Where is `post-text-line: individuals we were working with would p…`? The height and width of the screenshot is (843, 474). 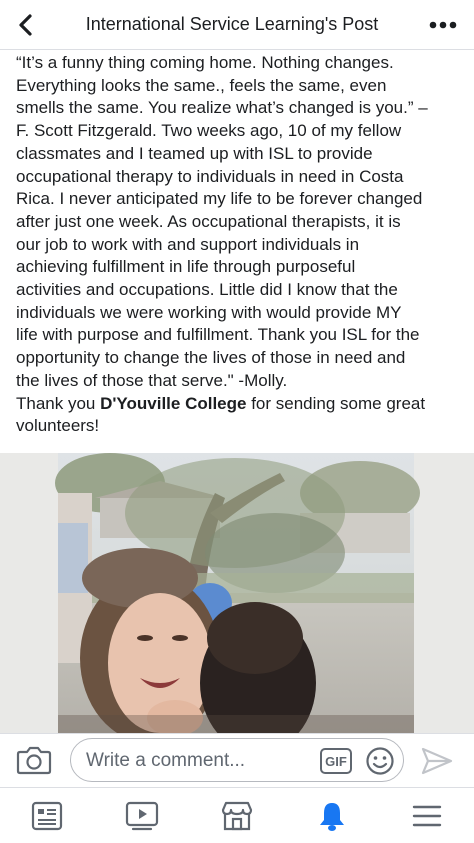
post-text-line: individuals we were working with would p… is located at coordinates (209, 312).